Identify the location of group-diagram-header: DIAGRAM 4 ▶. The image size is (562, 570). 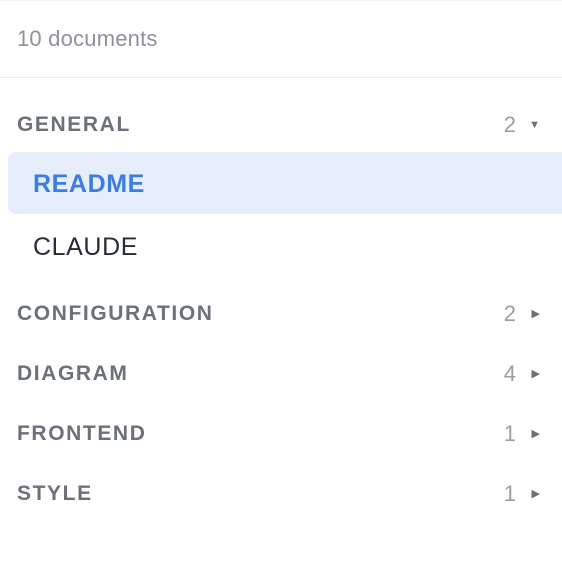
(281, 374).